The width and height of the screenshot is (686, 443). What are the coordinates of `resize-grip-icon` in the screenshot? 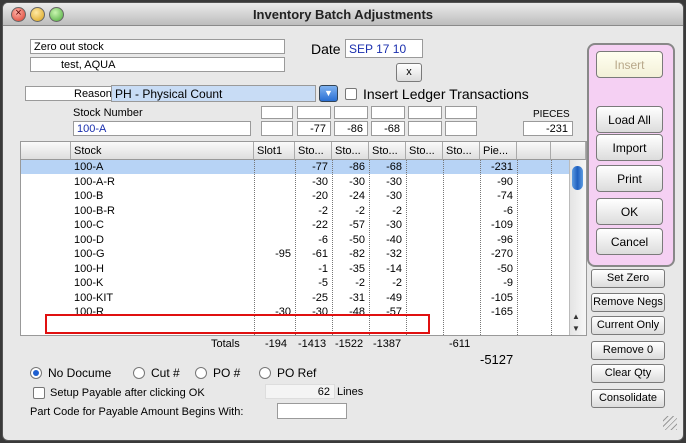 It's located at (670, 423).